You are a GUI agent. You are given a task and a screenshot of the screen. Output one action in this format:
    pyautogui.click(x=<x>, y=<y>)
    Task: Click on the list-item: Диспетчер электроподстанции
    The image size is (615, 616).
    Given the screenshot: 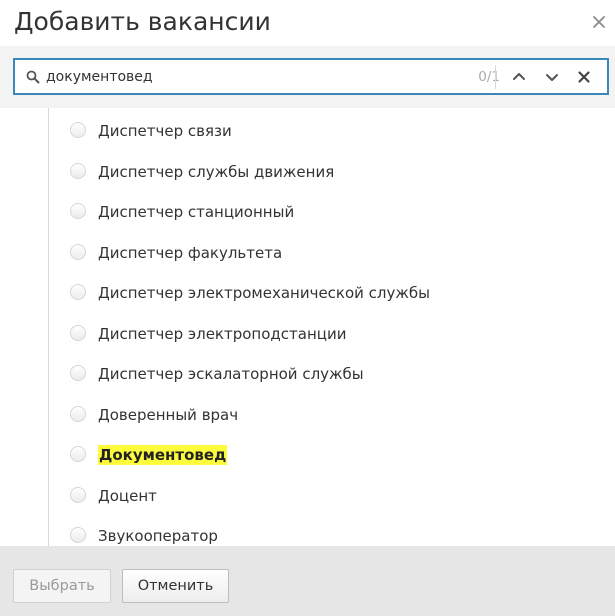 What is the action you would take?
    pyautogui.click(x=307, y=339)
    